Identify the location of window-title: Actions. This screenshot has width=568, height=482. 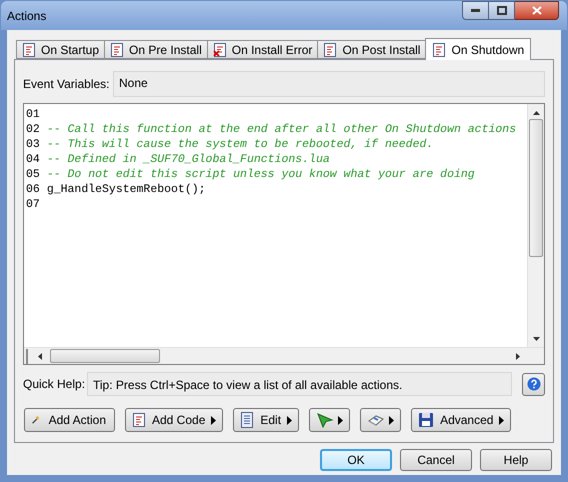
(26, 16).